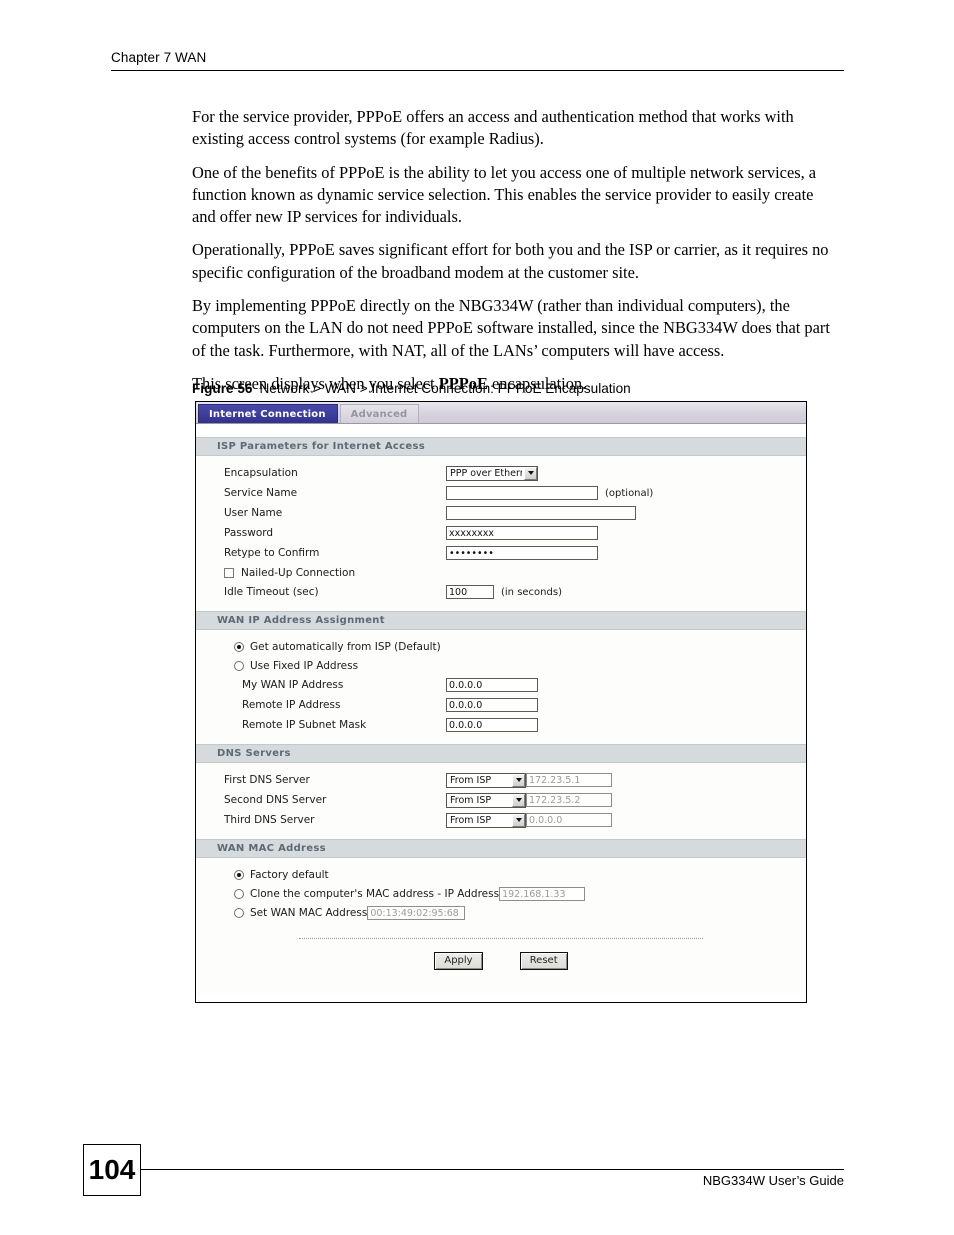 This screenshot has height=1235, width=954. What do you see at coordinates (492, 725) in the screenshot?
I see `remote-ip-subnet-mask-input: 0.0.0.0` at bounding box center [492, 725].